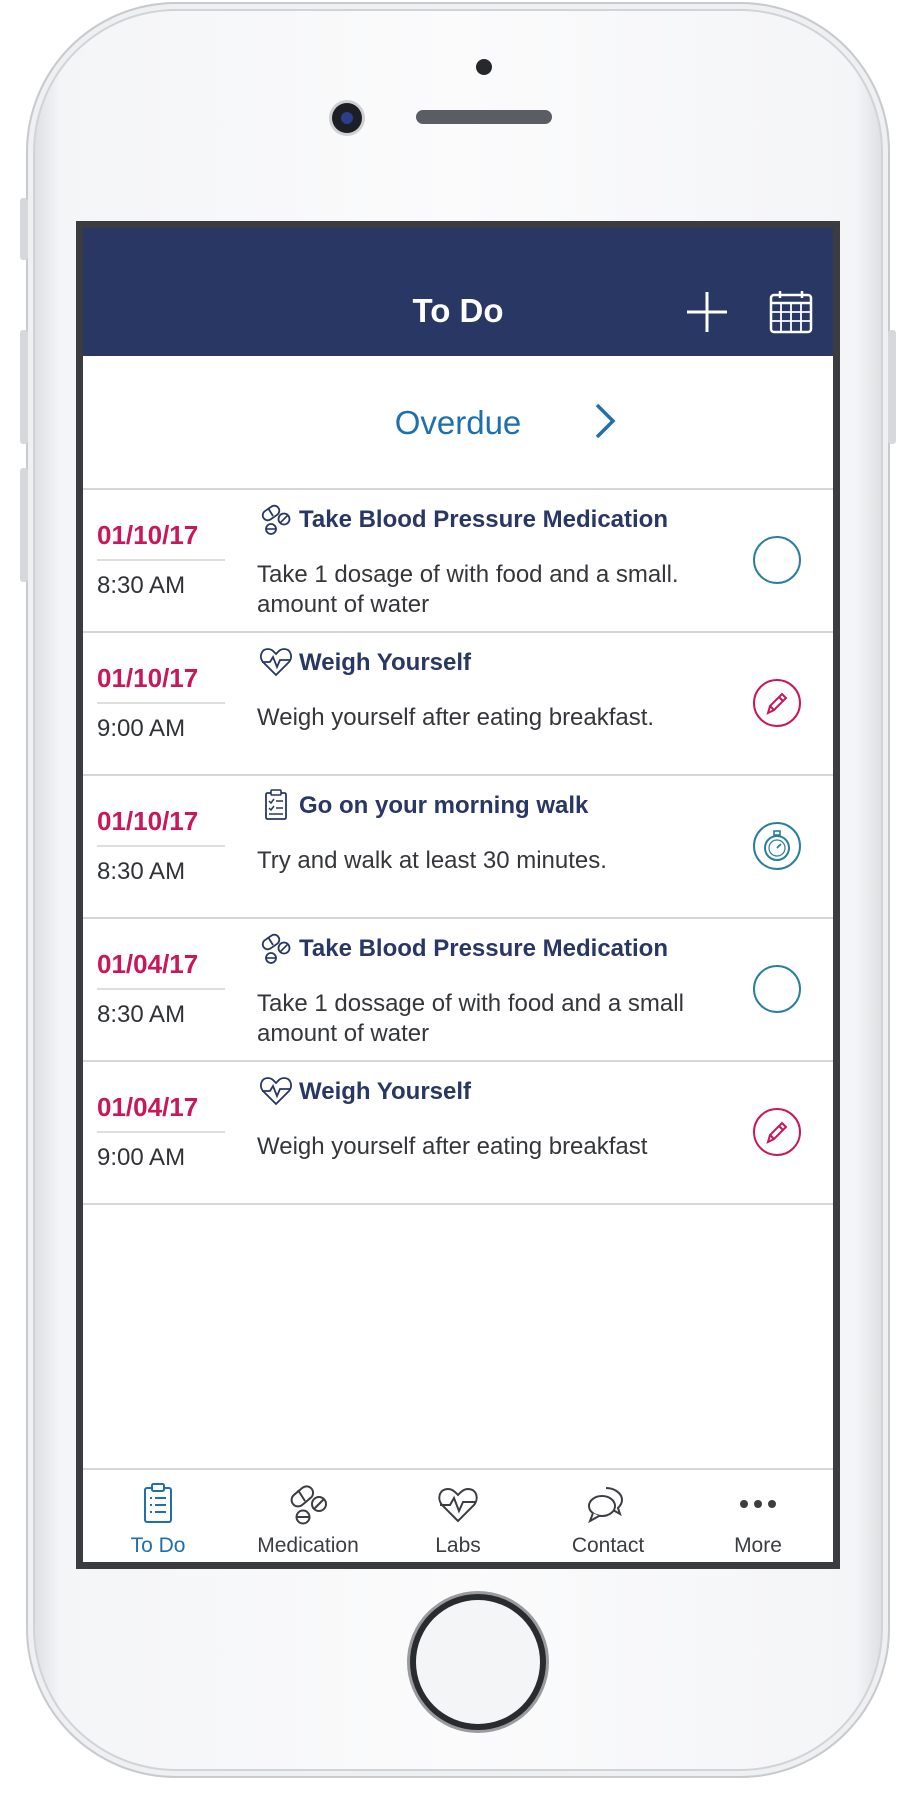 Image resolution: width=916 pixels, height=1808 pixels. What do you see at coordinates (158, 1545) in the screenshot?
I see `tab-label: To Do` at bounding box center [158, 1545].